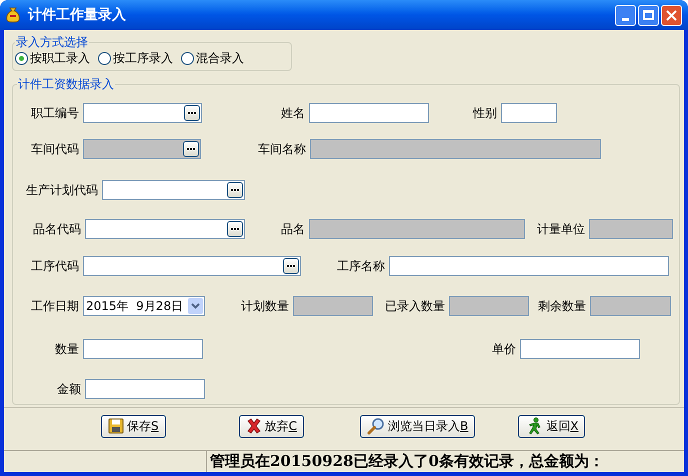 The width and height of the screenshot is (688, 476). I want to click on field-label: 工序代码, so click(55, 266).